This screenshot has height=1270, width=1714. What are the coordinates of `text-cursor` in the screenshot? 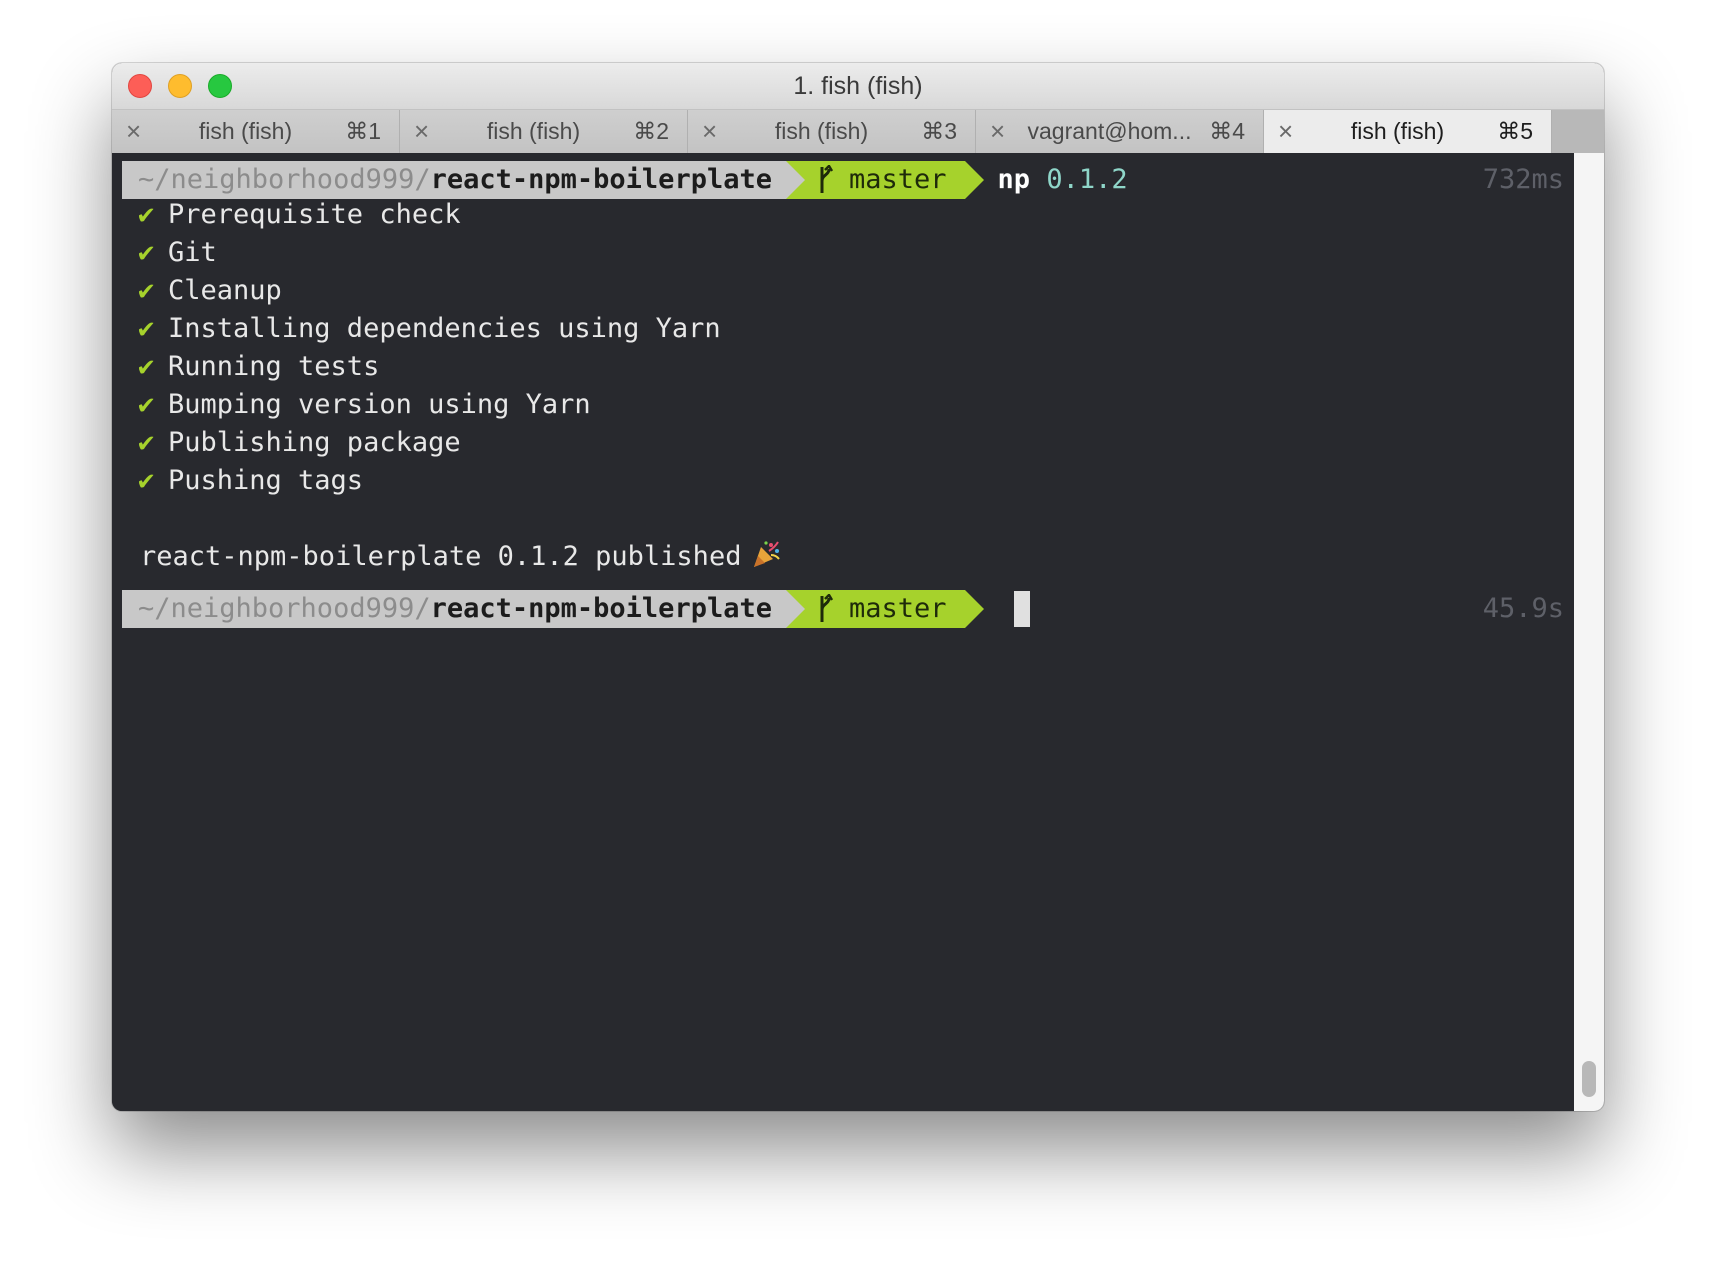 It's located at (1021, 609).